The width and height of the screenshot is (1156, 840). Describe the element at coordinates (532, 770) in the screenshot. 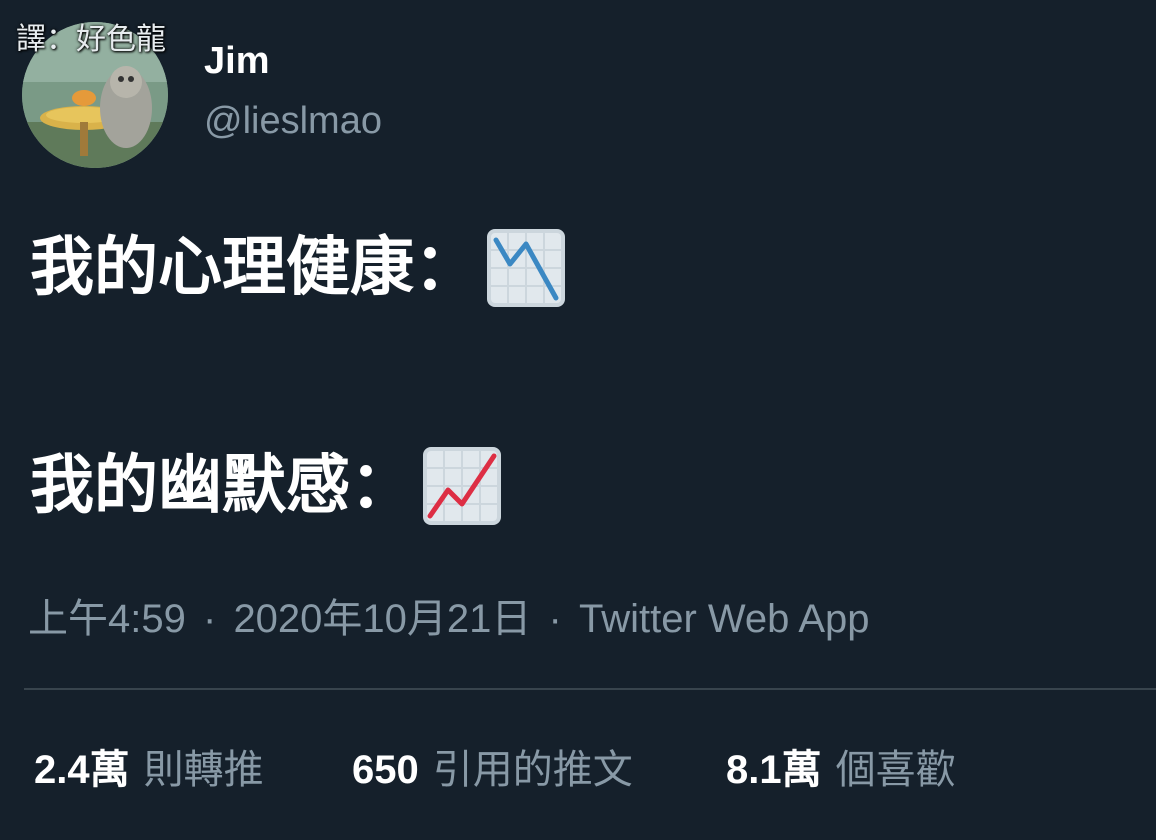

I see `quotes-label: 引用的推文` at that location.